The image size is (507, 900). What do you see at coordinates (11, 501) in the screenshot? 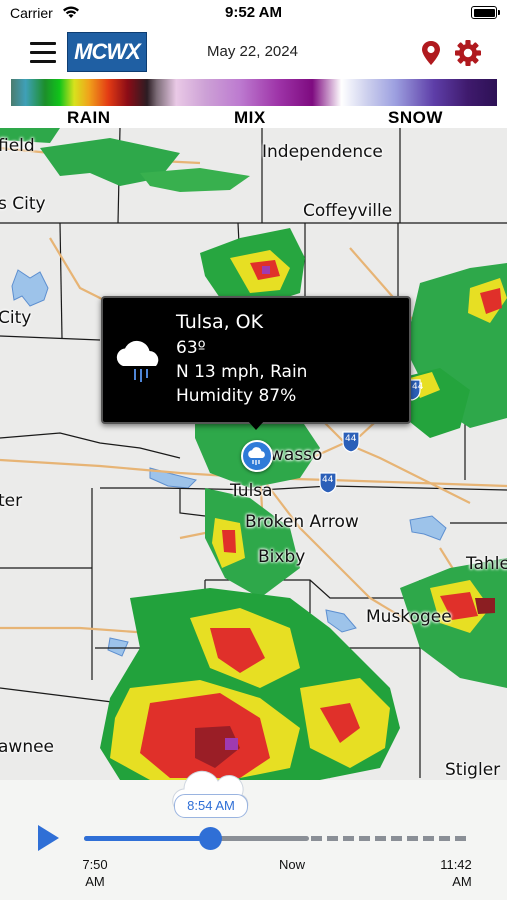
I see `city-label: ter` at bounding box center [11, 501].